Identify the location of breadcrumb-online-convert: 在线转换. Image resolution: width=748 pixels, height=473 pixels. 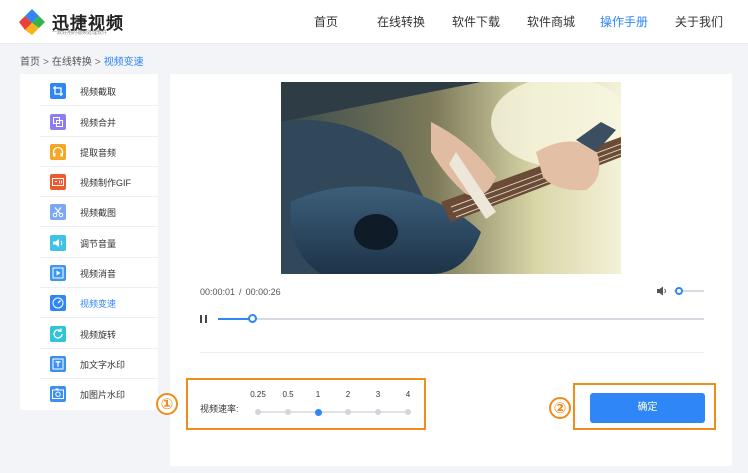
(72, 62).